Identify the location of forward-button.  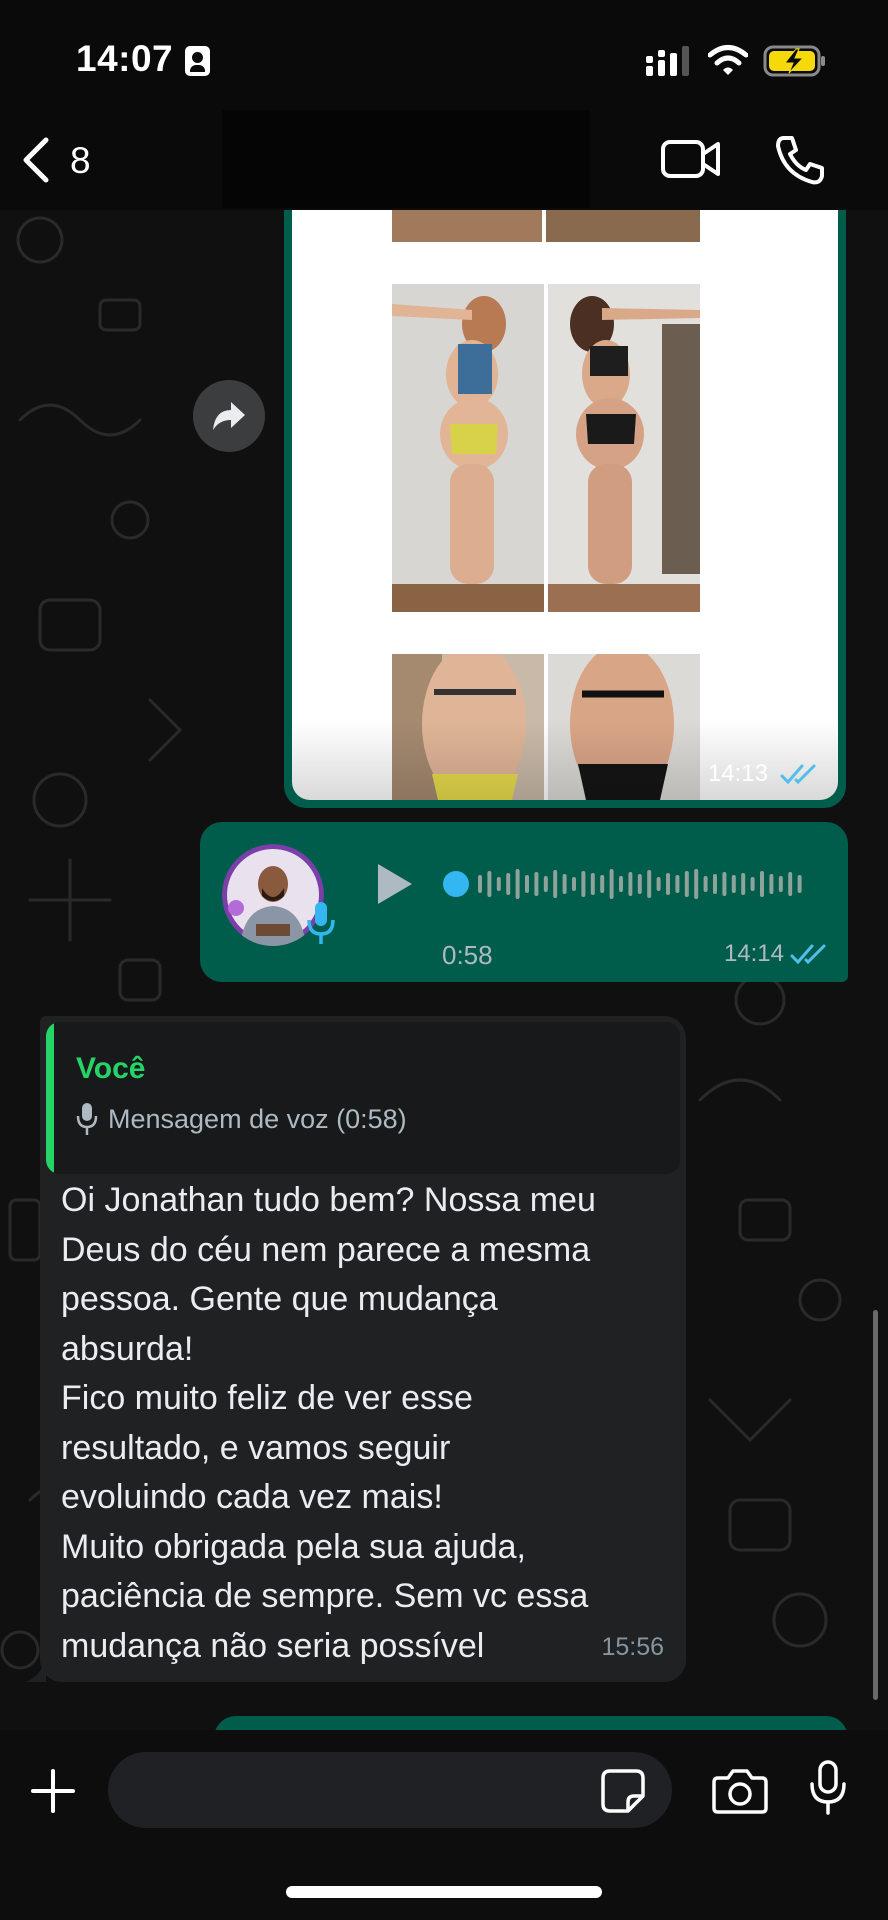
(229, 416).